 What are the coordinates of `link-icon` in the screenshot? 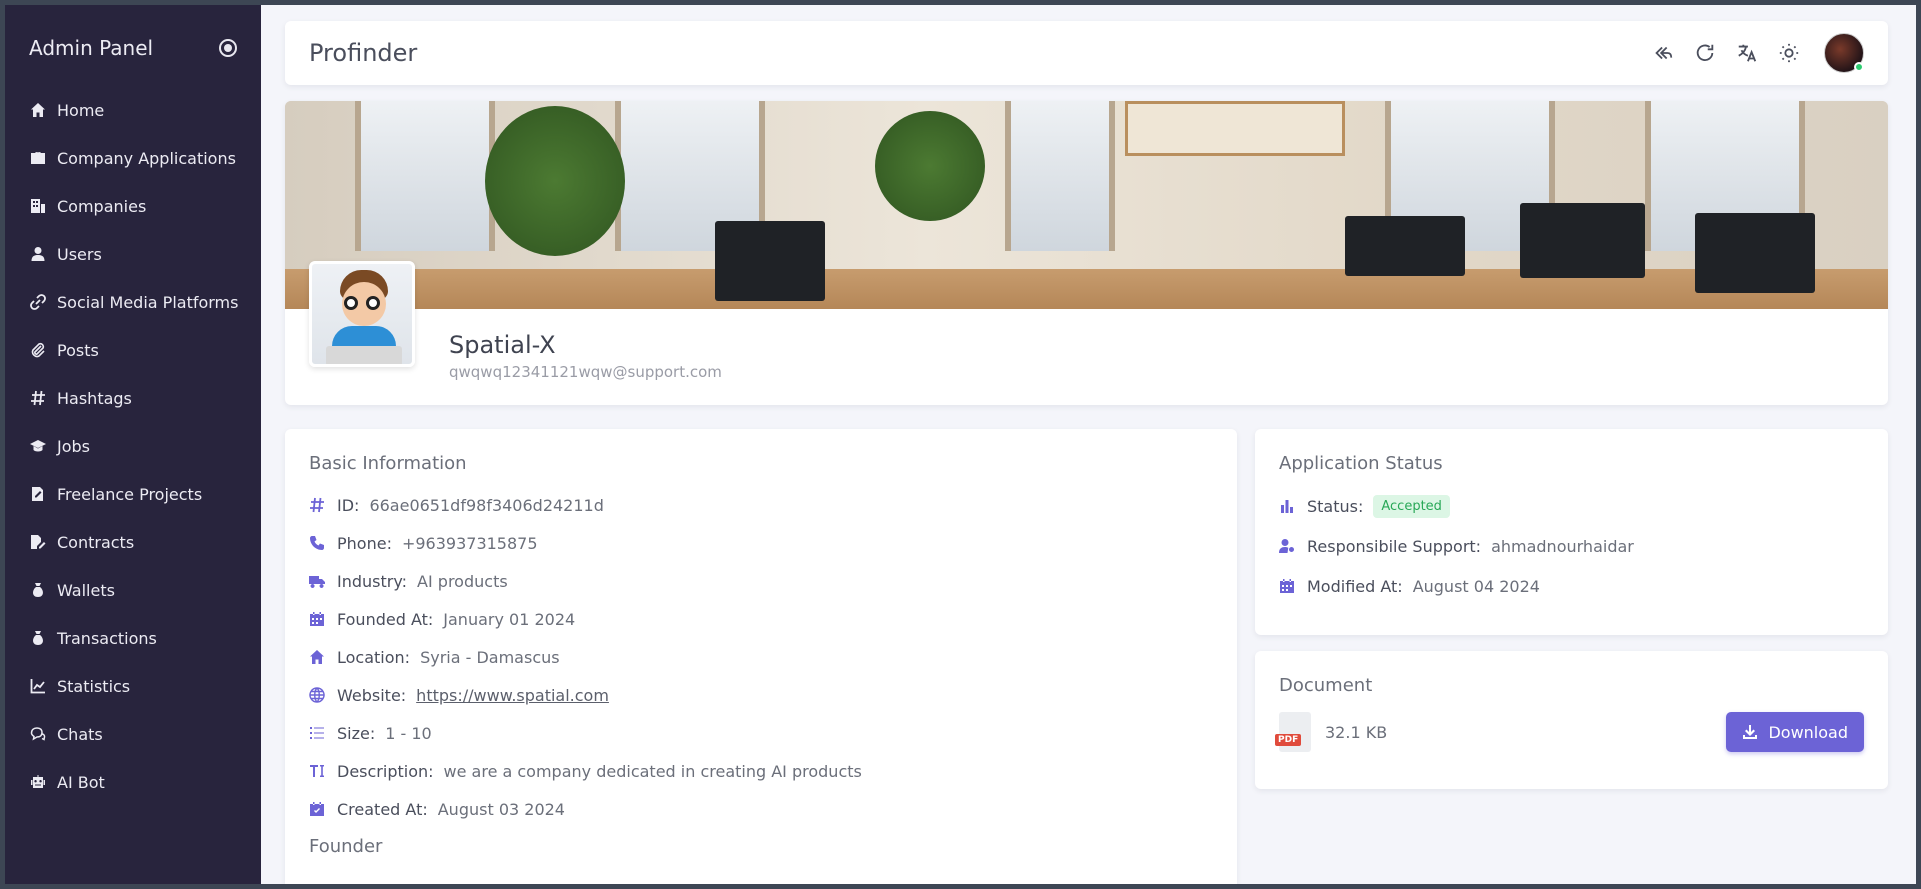 It's located at (38, 302).